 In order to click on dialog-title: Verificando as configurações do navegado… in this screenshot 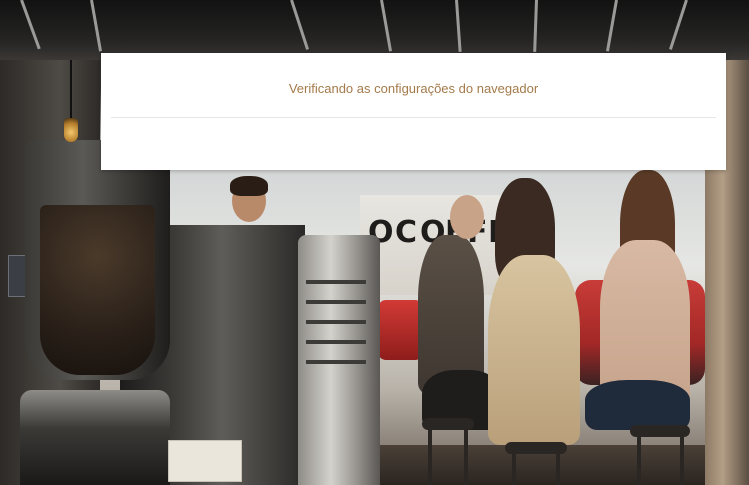, I will do `click(413, 88)`.